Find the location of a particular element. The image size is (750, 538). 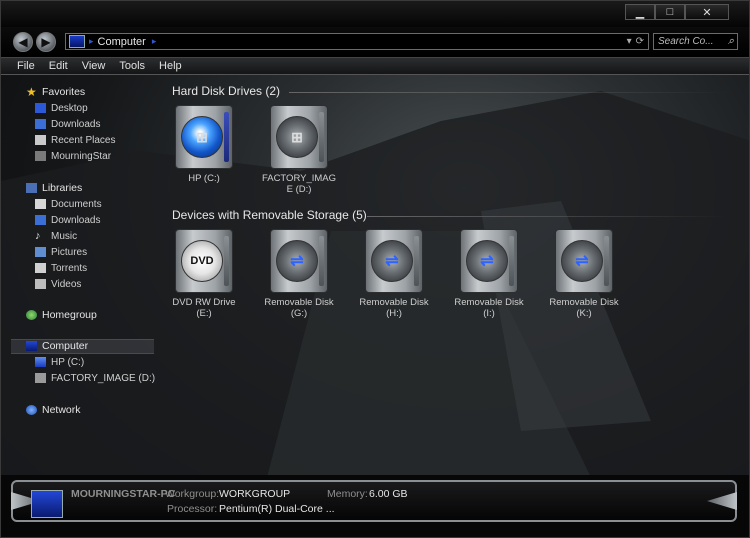

drive-label: Removable Disk (H:) is located at coordinates (394, 308).